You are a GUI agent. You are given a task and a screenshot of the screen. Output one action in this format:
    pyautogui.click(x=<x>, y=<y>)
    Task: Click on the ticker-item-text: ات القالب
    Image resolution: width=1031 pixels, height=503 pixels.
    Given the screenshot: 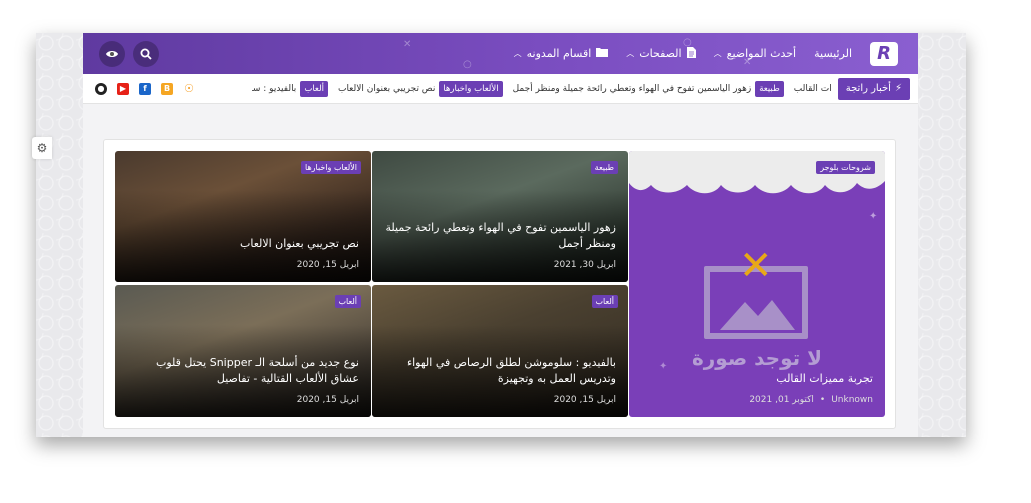 What is the action you would take?
    pyautogui.click(x=812, y=88)
    